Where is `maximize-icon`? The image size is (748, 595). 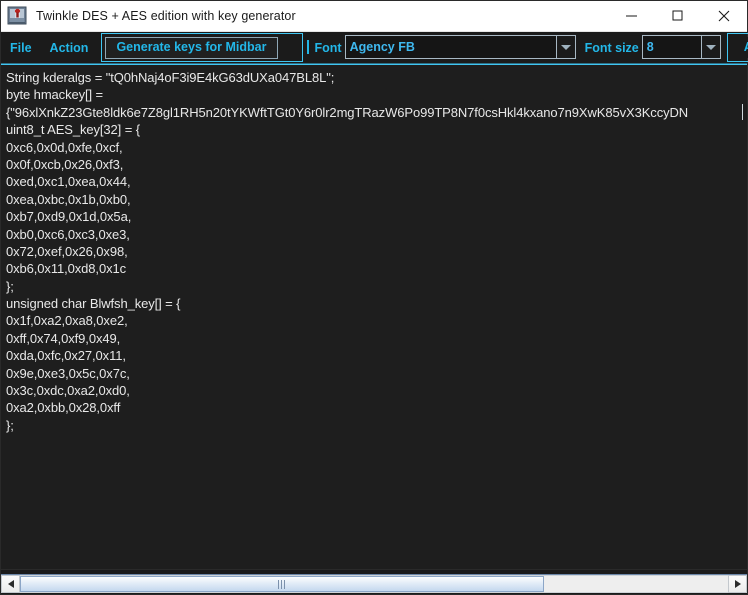 maximize-icon is located at coordinates (678, 16).